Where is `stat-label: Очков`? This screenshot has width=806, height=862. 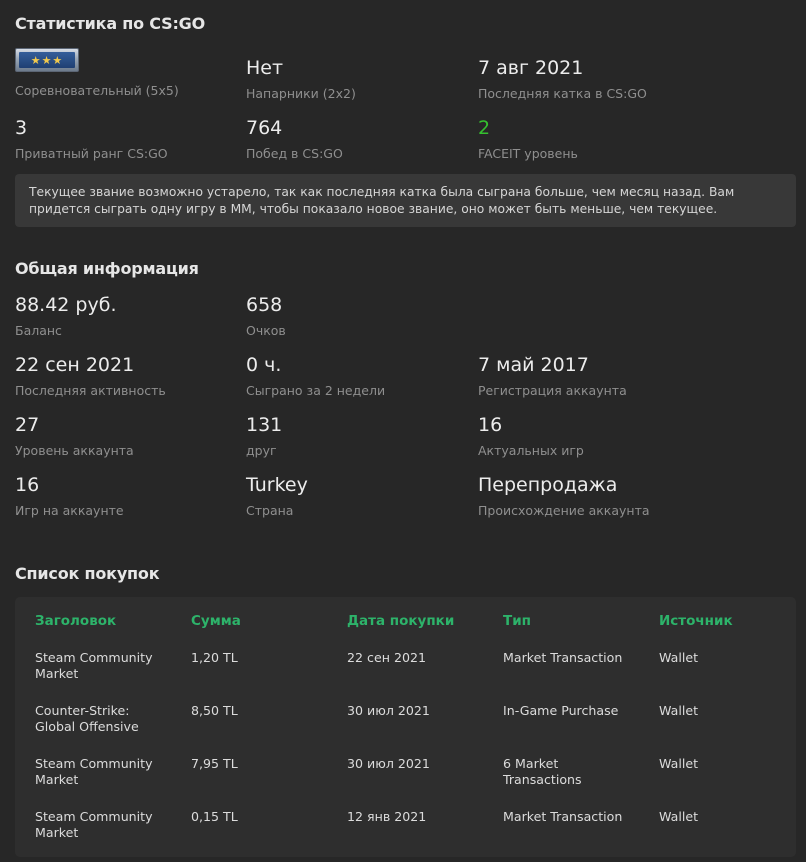 stat-label: Очков is located at coordinates (266, 330).